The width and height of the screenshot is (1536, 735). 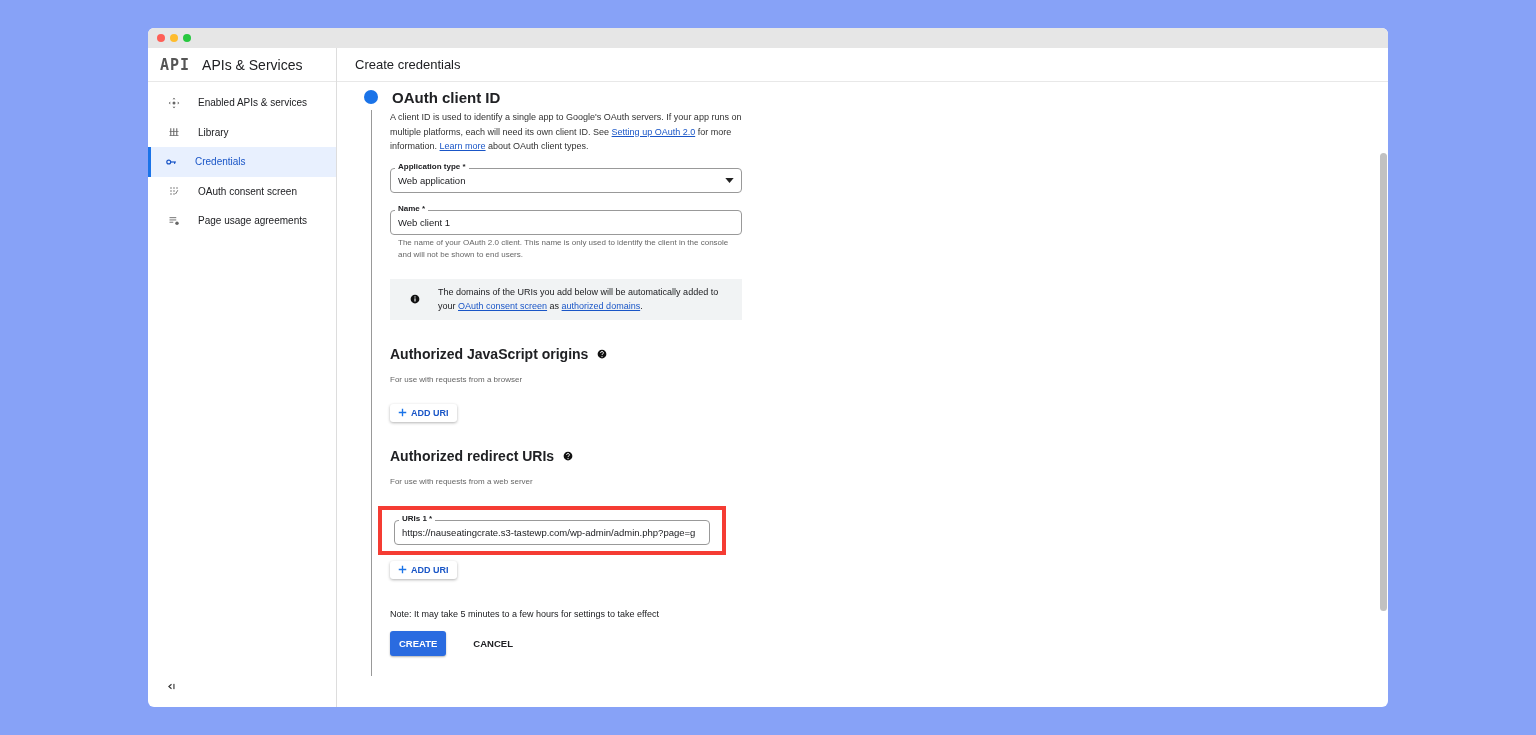 I want to click on scrollbar-thumb, so click(x=1383, y=382).